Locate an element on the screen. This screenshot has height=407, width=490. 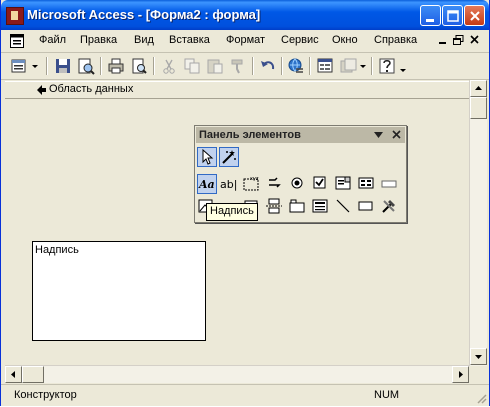
doc-close-icon is located at coordinates (475, 40).